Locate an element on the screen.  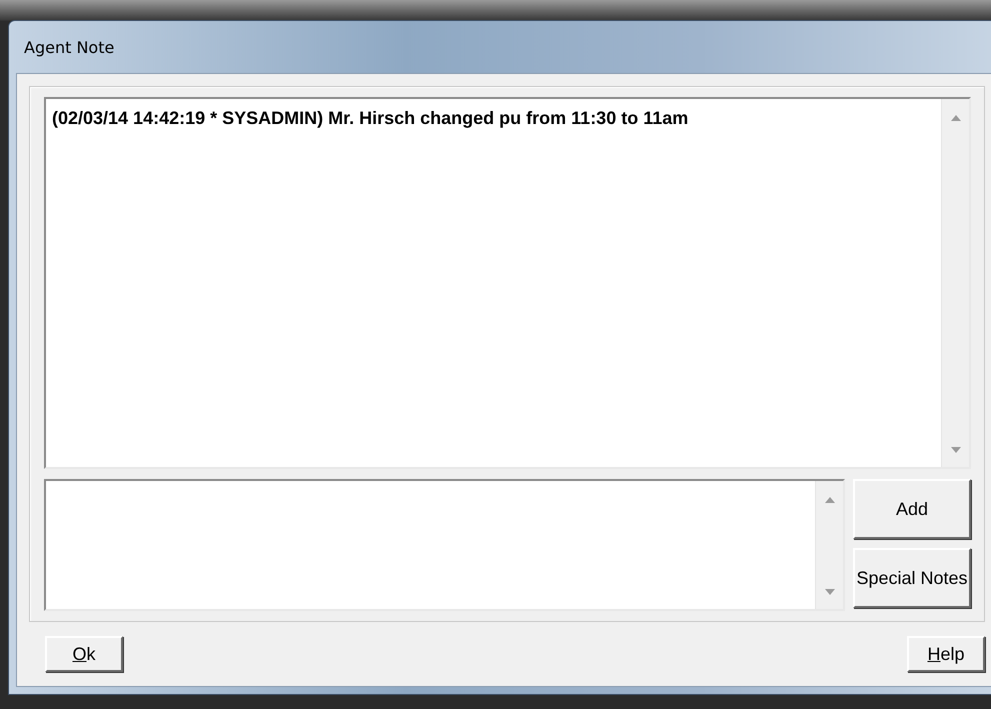
log-entry: (02/03/14 14:42:19 * SYSADMIN) Mr. Hirsch changed pu from 11:30 to 11am is located at coordinates (370, 118).